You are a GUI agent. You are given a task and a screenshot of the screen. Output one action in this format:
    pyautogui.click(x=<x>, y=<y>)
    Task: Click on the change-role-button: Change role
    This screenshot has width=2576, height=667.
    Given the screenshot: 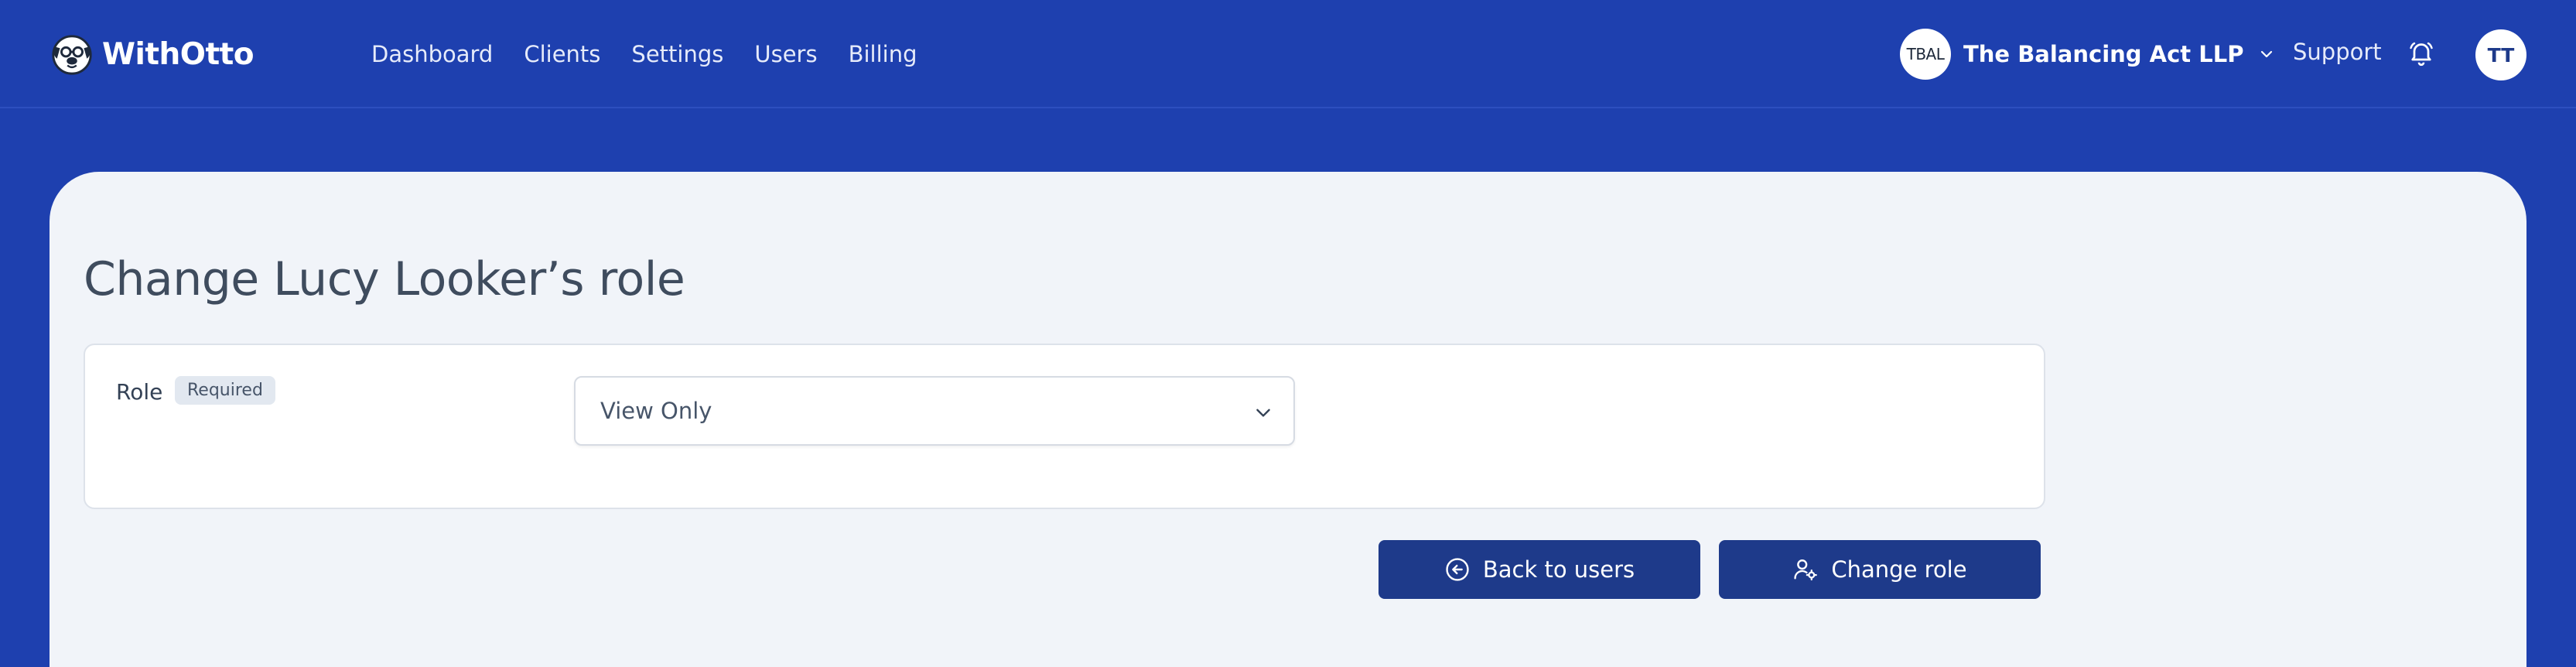 What is the action you would take?
    pyautogui.click(x=1880, y=569)
    